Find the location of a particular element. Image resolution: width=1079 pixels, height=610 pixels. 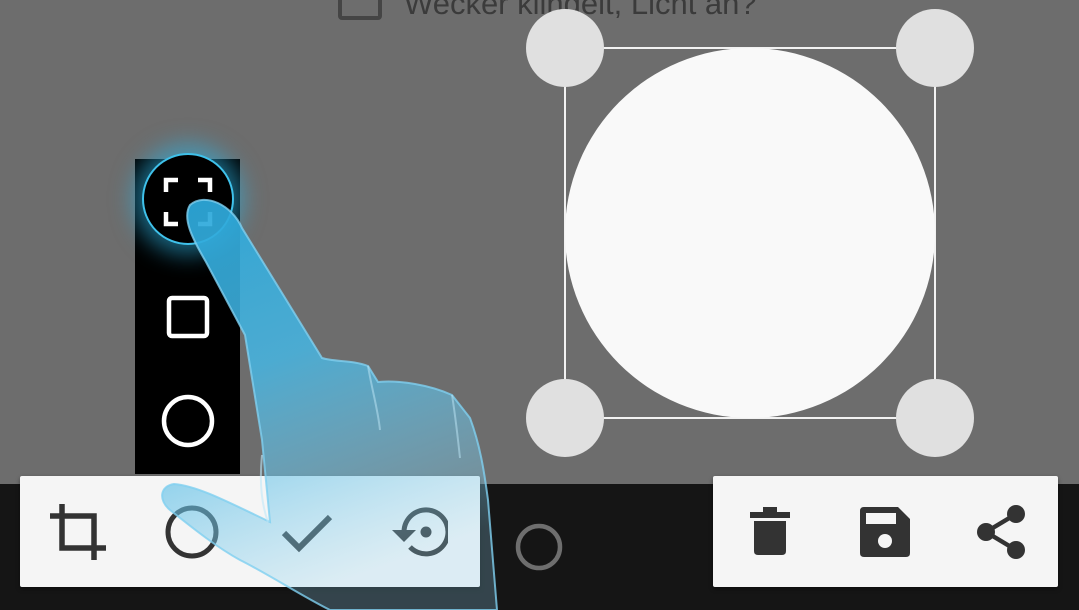

save-button is located at coordinates (885, 531).